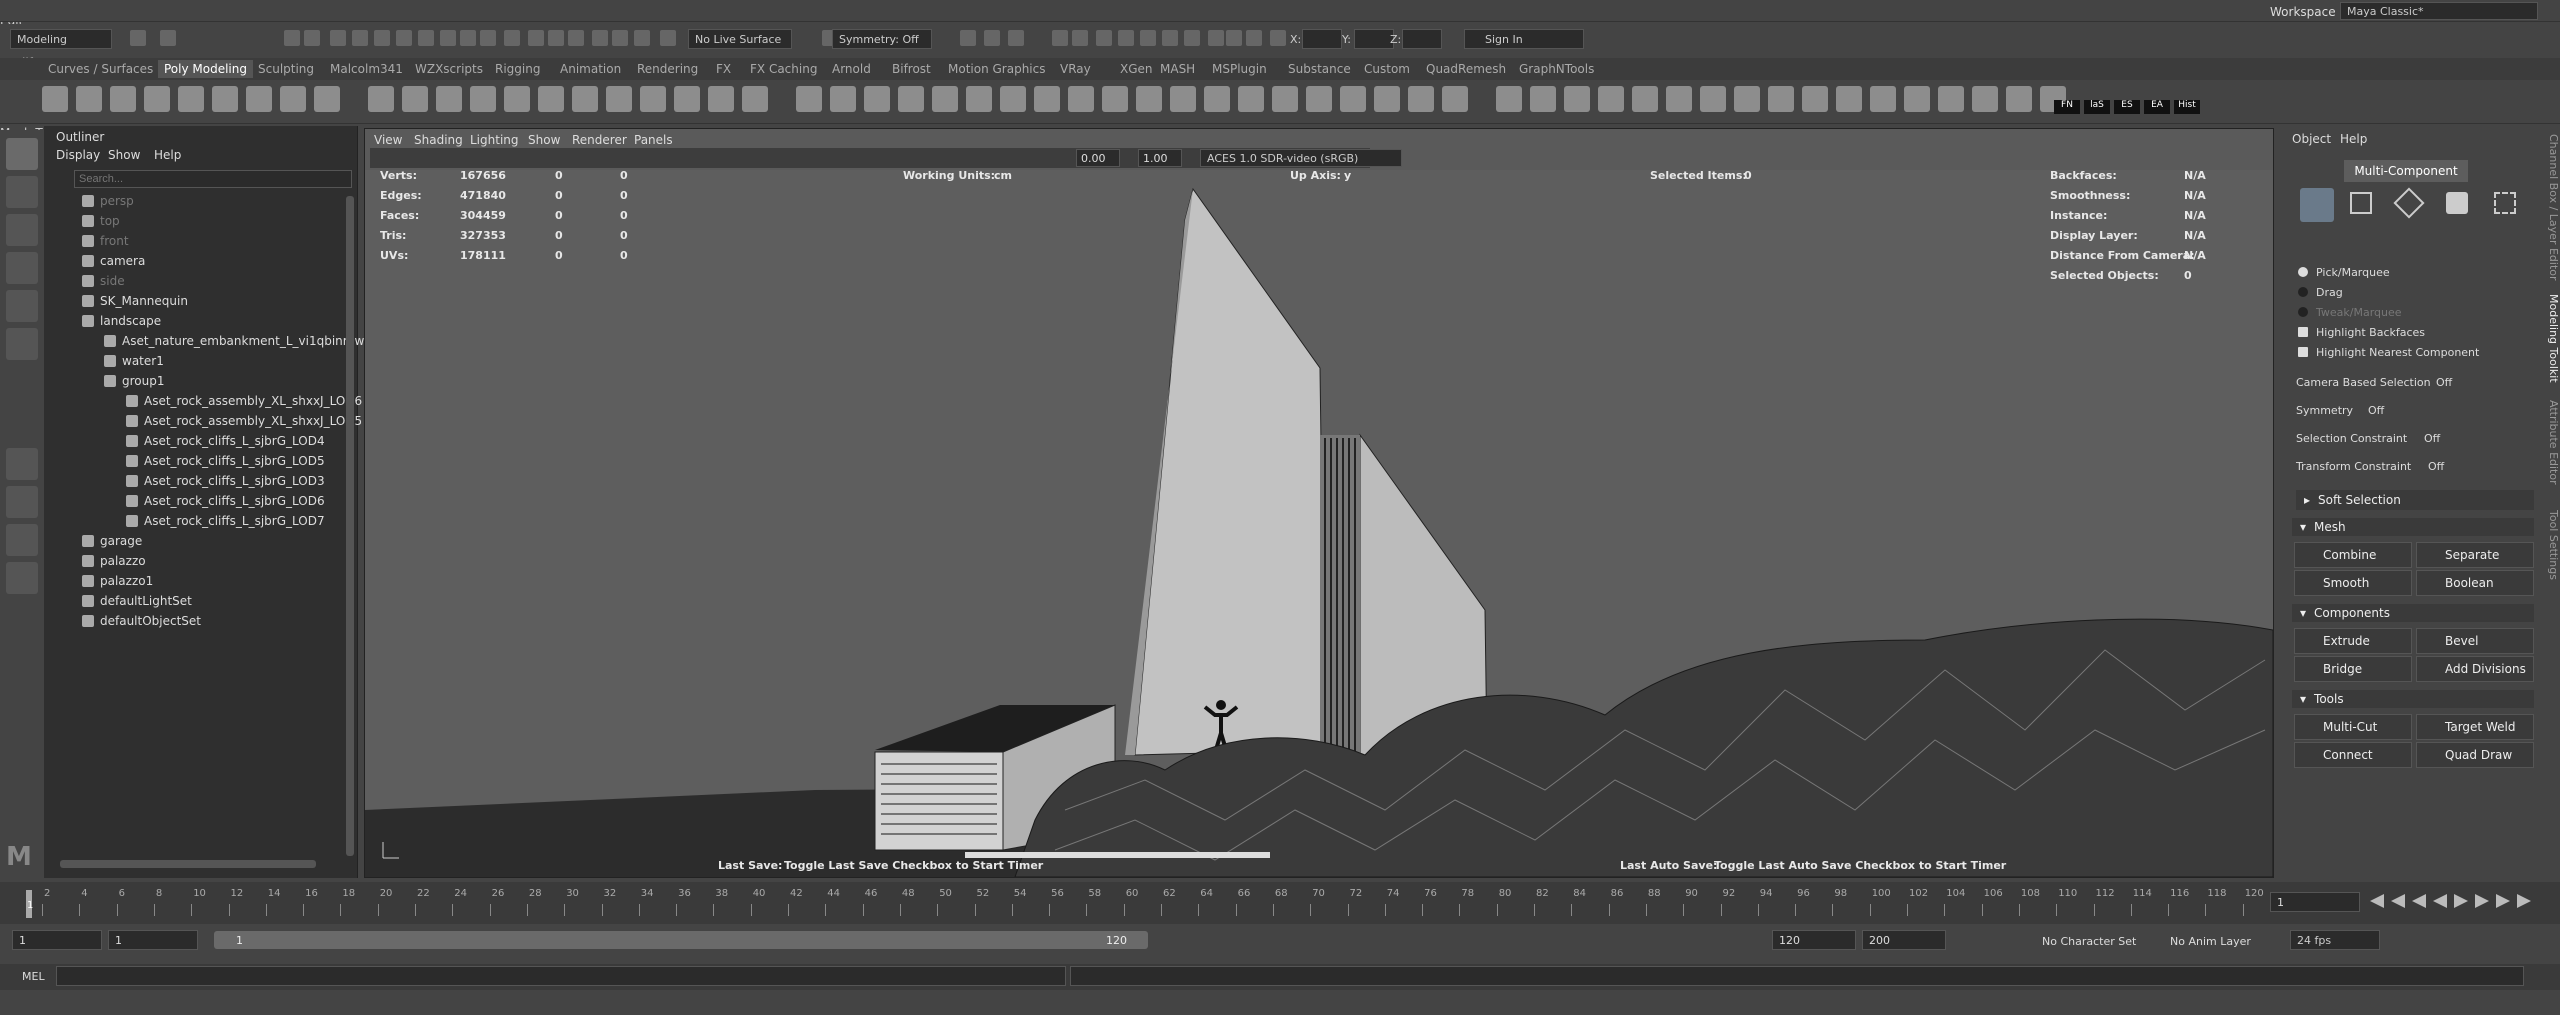  Describe the element at coordinates (2550, 207) in the screenshot. I see `side-tab: Channel Box / Layer Editor` at that location.